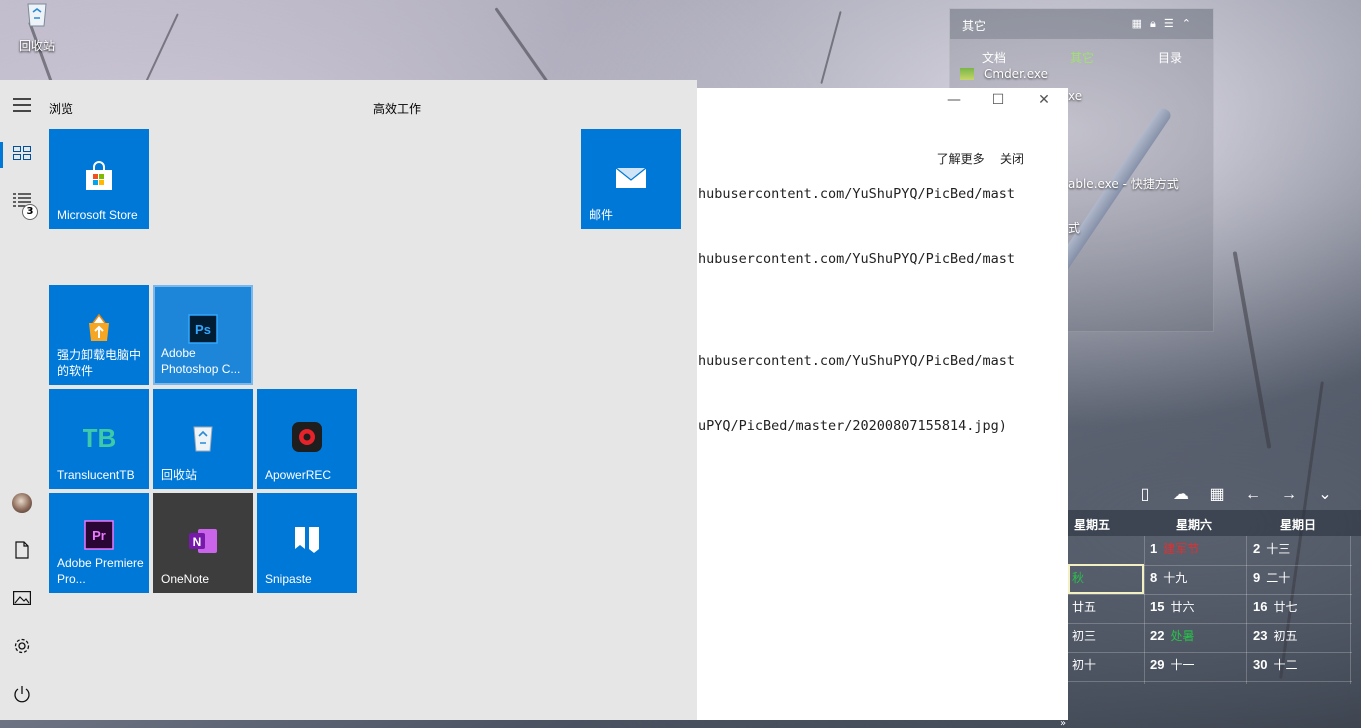  Describe the element at coordinates (1063, 723) in the screenshot. I see `taskbar-overflow-icon: »` at that location.